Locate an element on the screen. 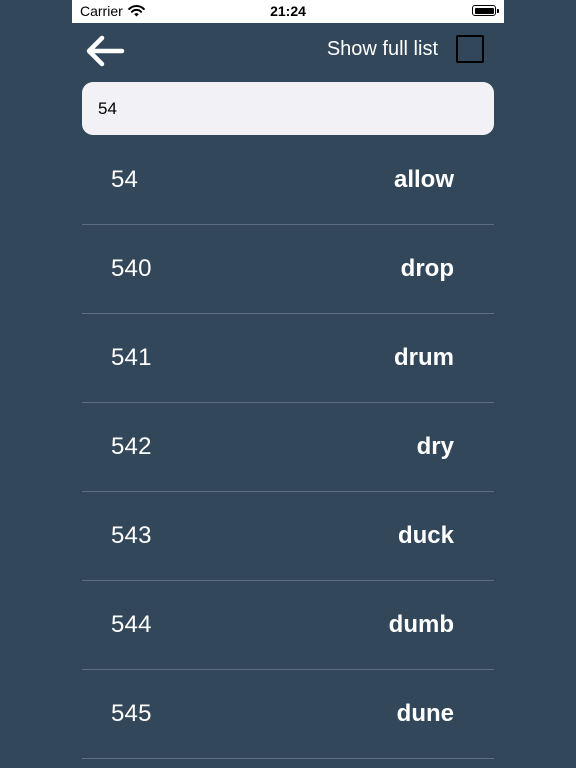  list-item-number: 545 is located at coordinates (131, 713).